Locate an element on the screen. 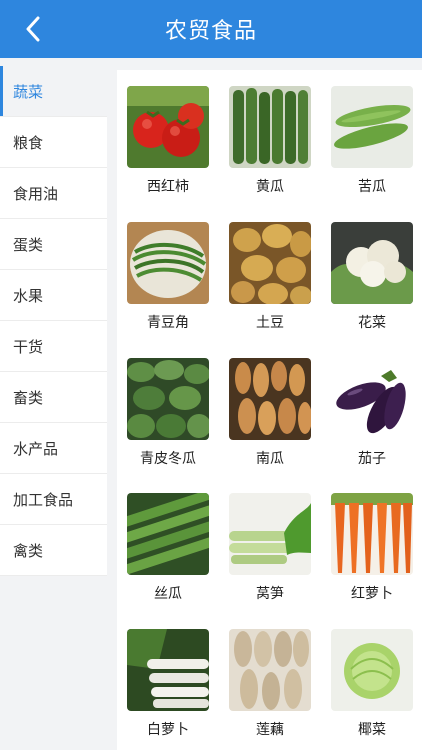 This screenshot has width=422, height=750. tomato-image is located at coordinates (168, 127).